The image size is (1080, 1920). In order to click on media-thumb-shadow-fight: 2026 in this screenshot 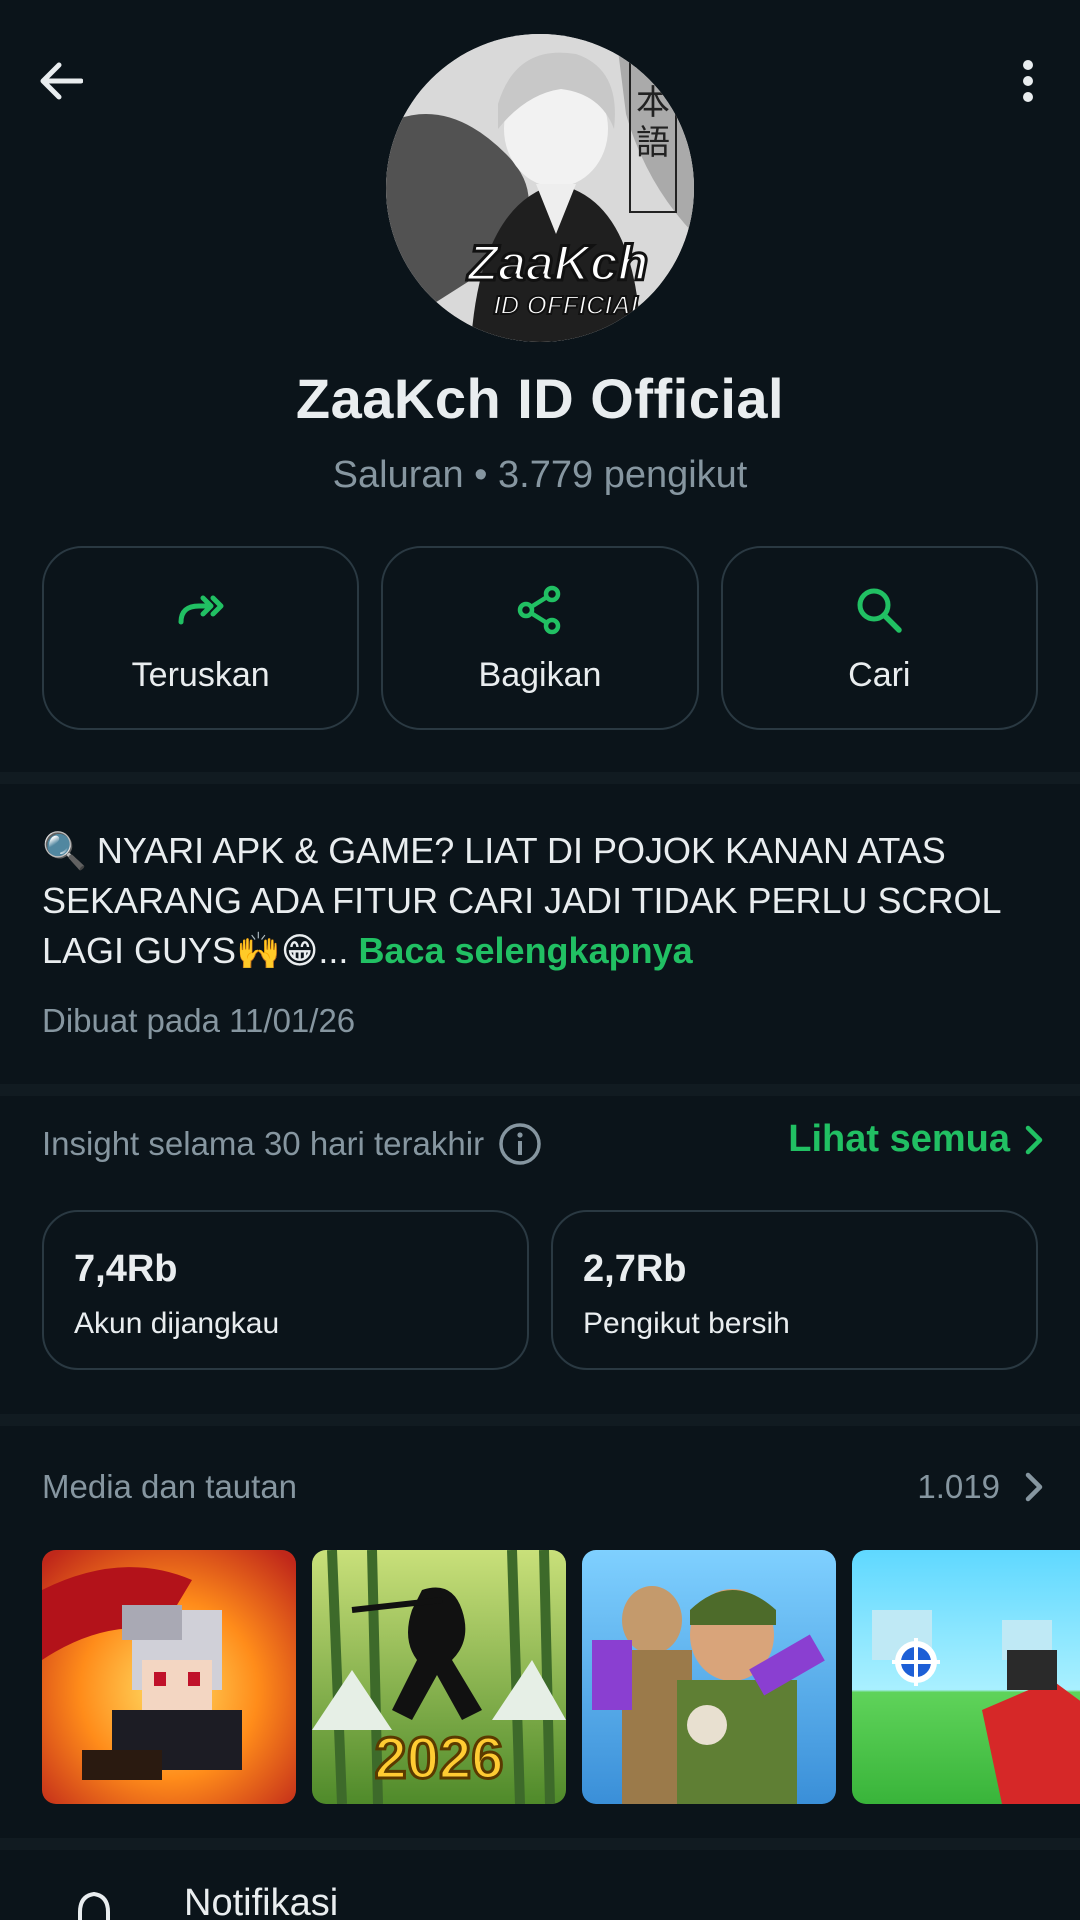, I will do `click(439, 1677)`.